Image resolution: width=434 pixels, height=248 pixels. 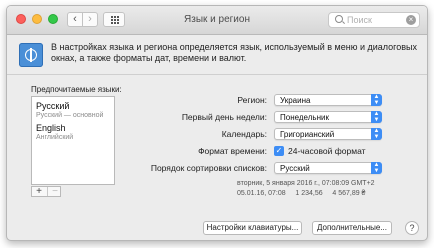 I want to click on add-remove-control: + −, so click(x=46, y=191).